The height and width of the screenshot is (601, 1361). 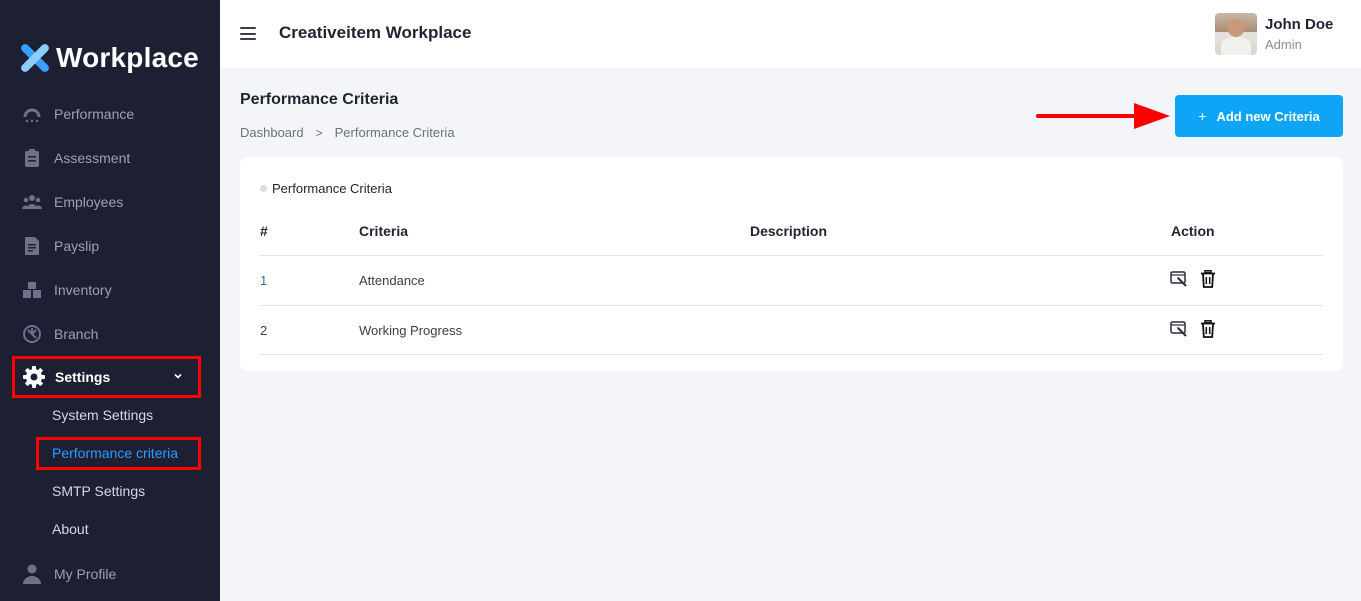 What do you see at coordinates (264, 280) in the screenshot?
I see `row-number: 1` at bounding box center [264, 280].